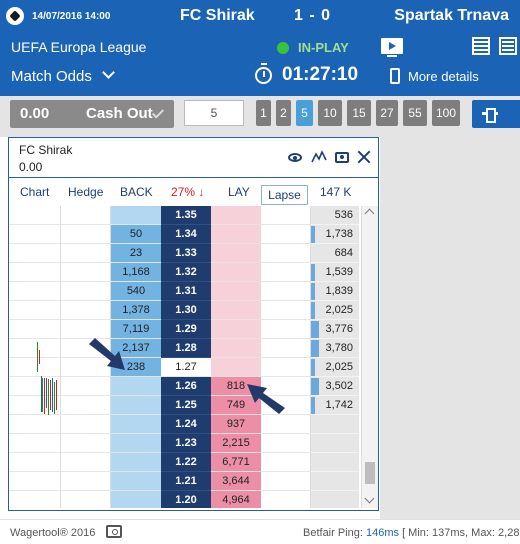  I want to click on quick-stake-100: 100, so click(446, 113).